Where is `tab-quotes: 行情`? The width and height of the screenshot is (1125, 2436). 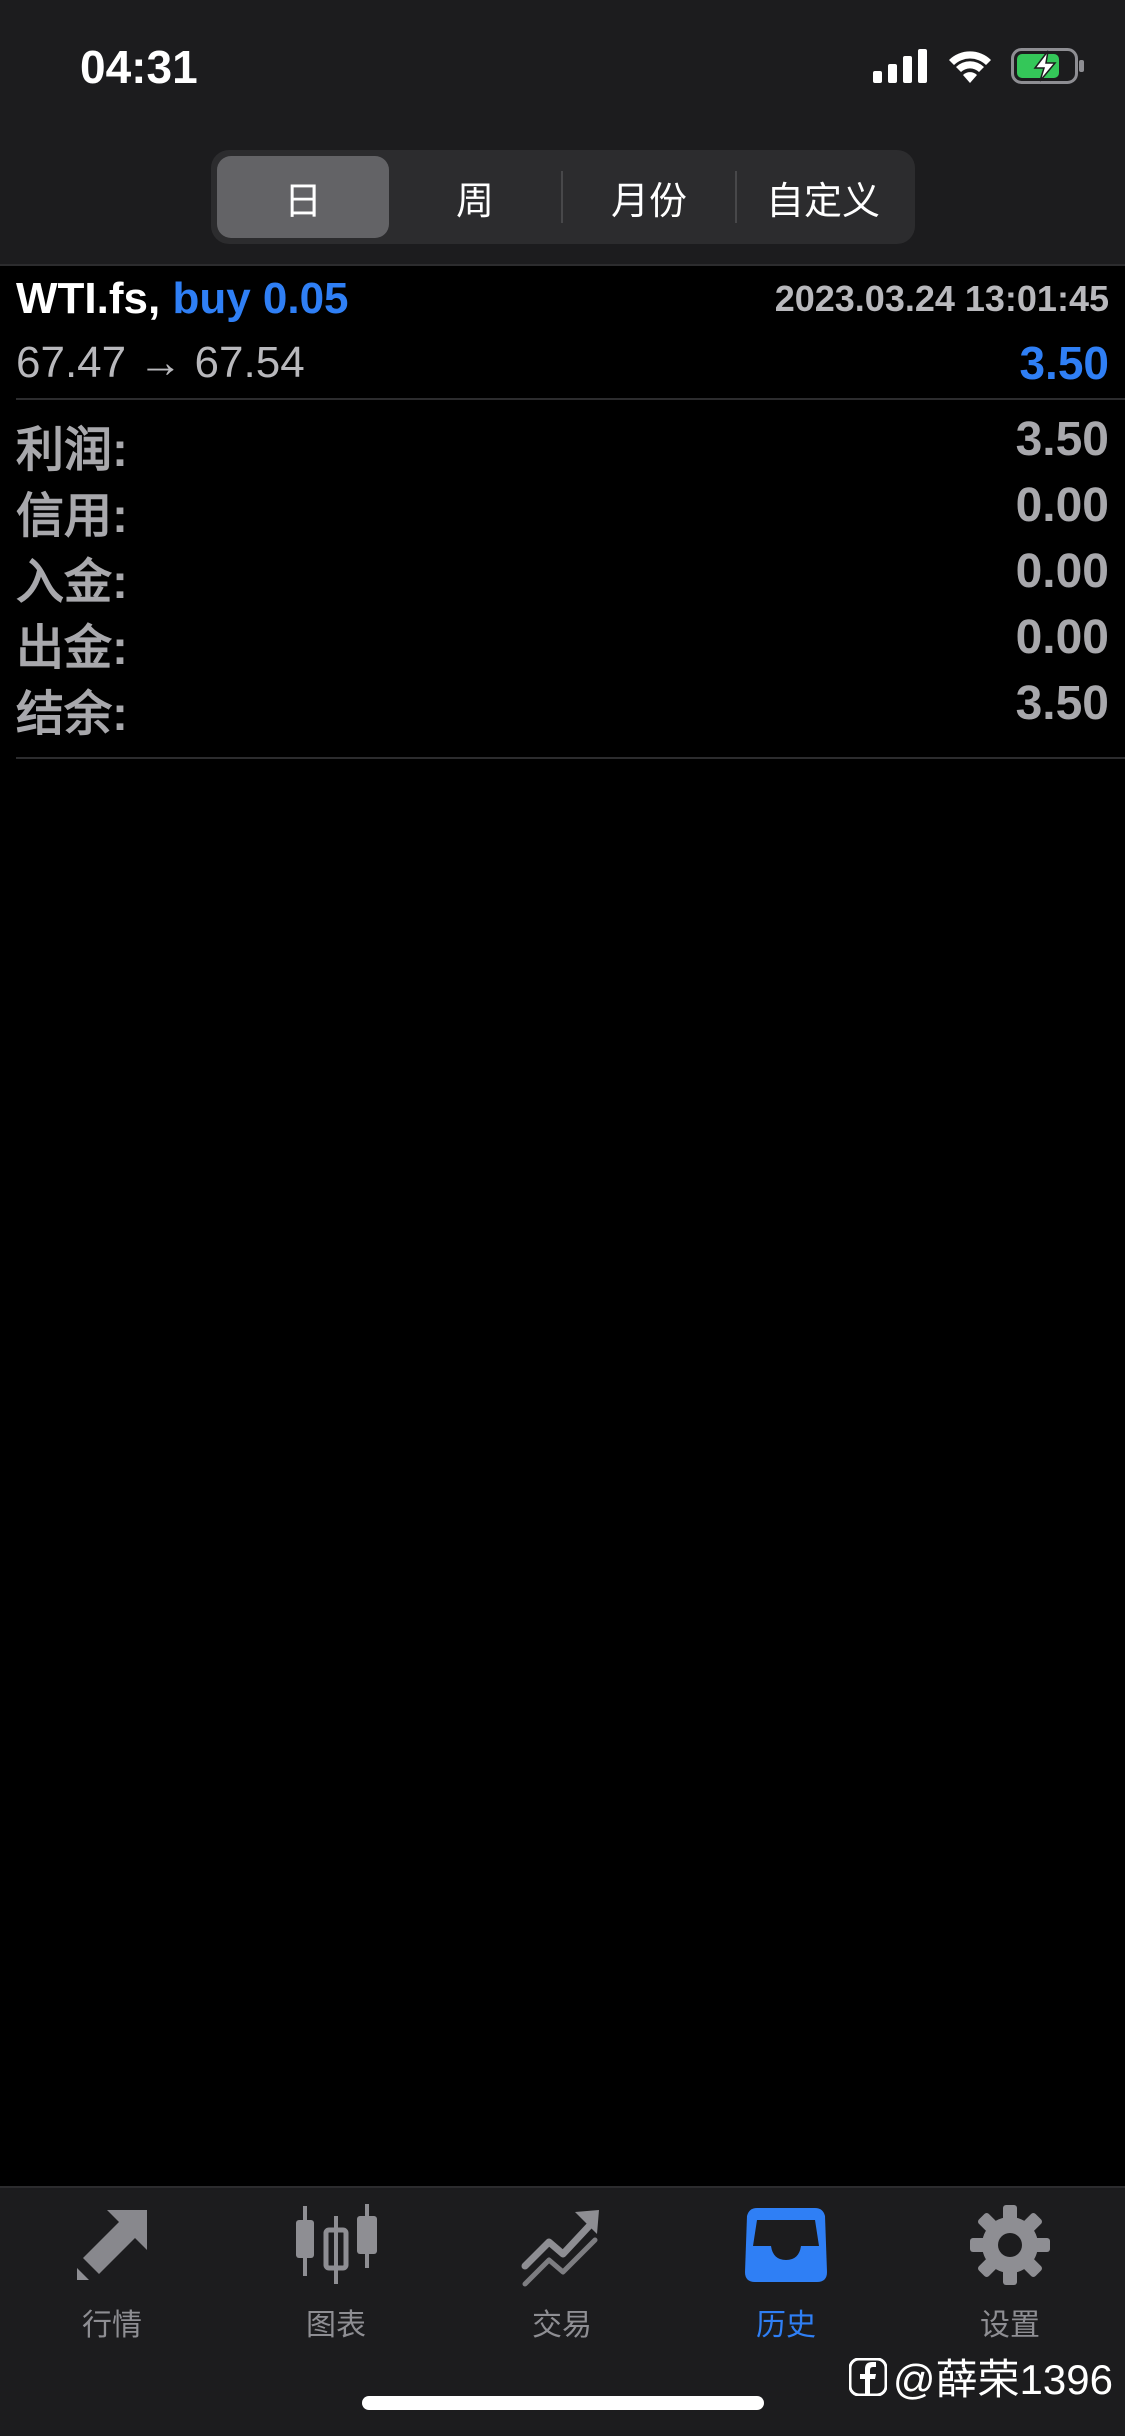
tab-quotes: 行情 is located at coordinates (112, 2287).